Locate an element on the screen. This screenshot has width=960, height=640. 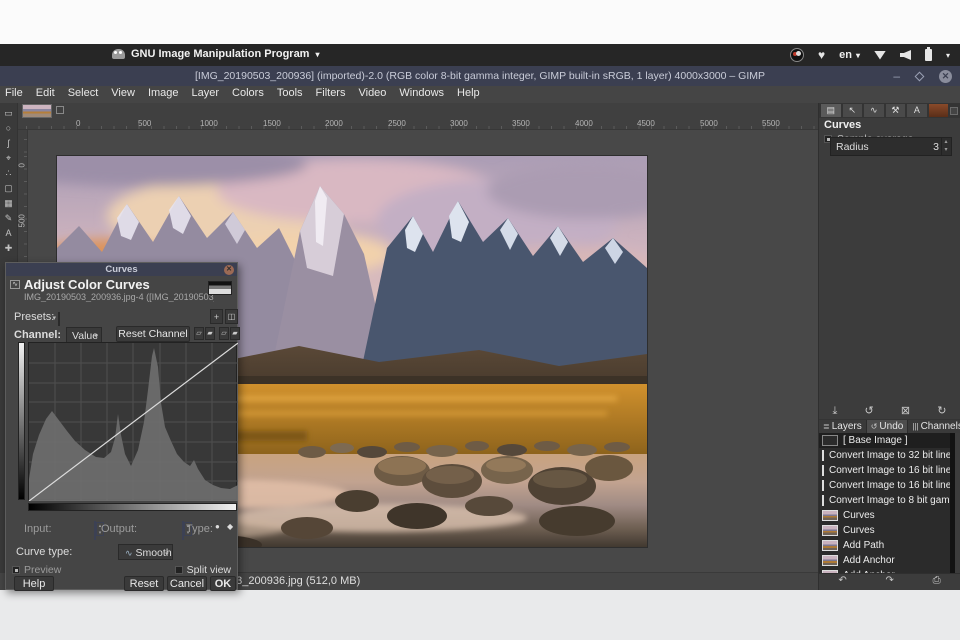
preset-add-button: + is located at coordinates (216, 316).